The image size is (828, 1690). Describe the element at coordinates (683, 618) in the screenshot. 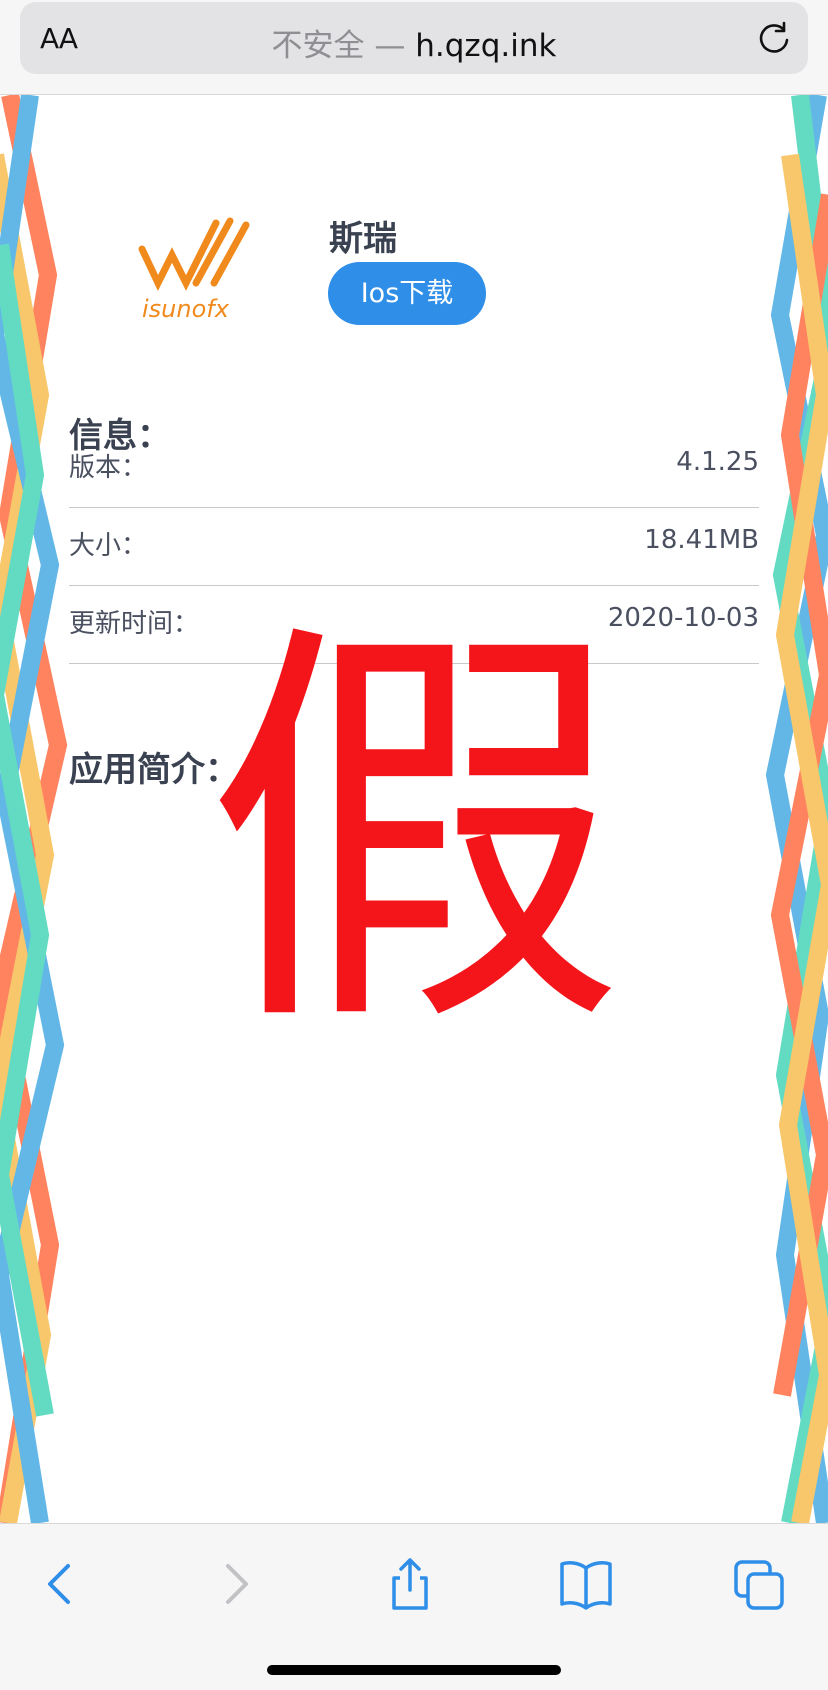

I see `info-value: 2020-10-03` at that location.